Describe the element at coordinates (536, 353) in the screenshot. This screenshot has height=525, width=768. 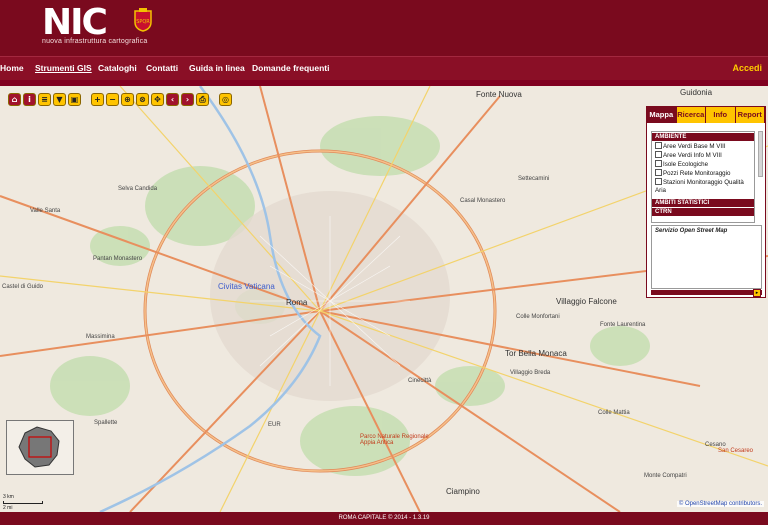
I see `map-label: Tor Bella Monaca` at that location.